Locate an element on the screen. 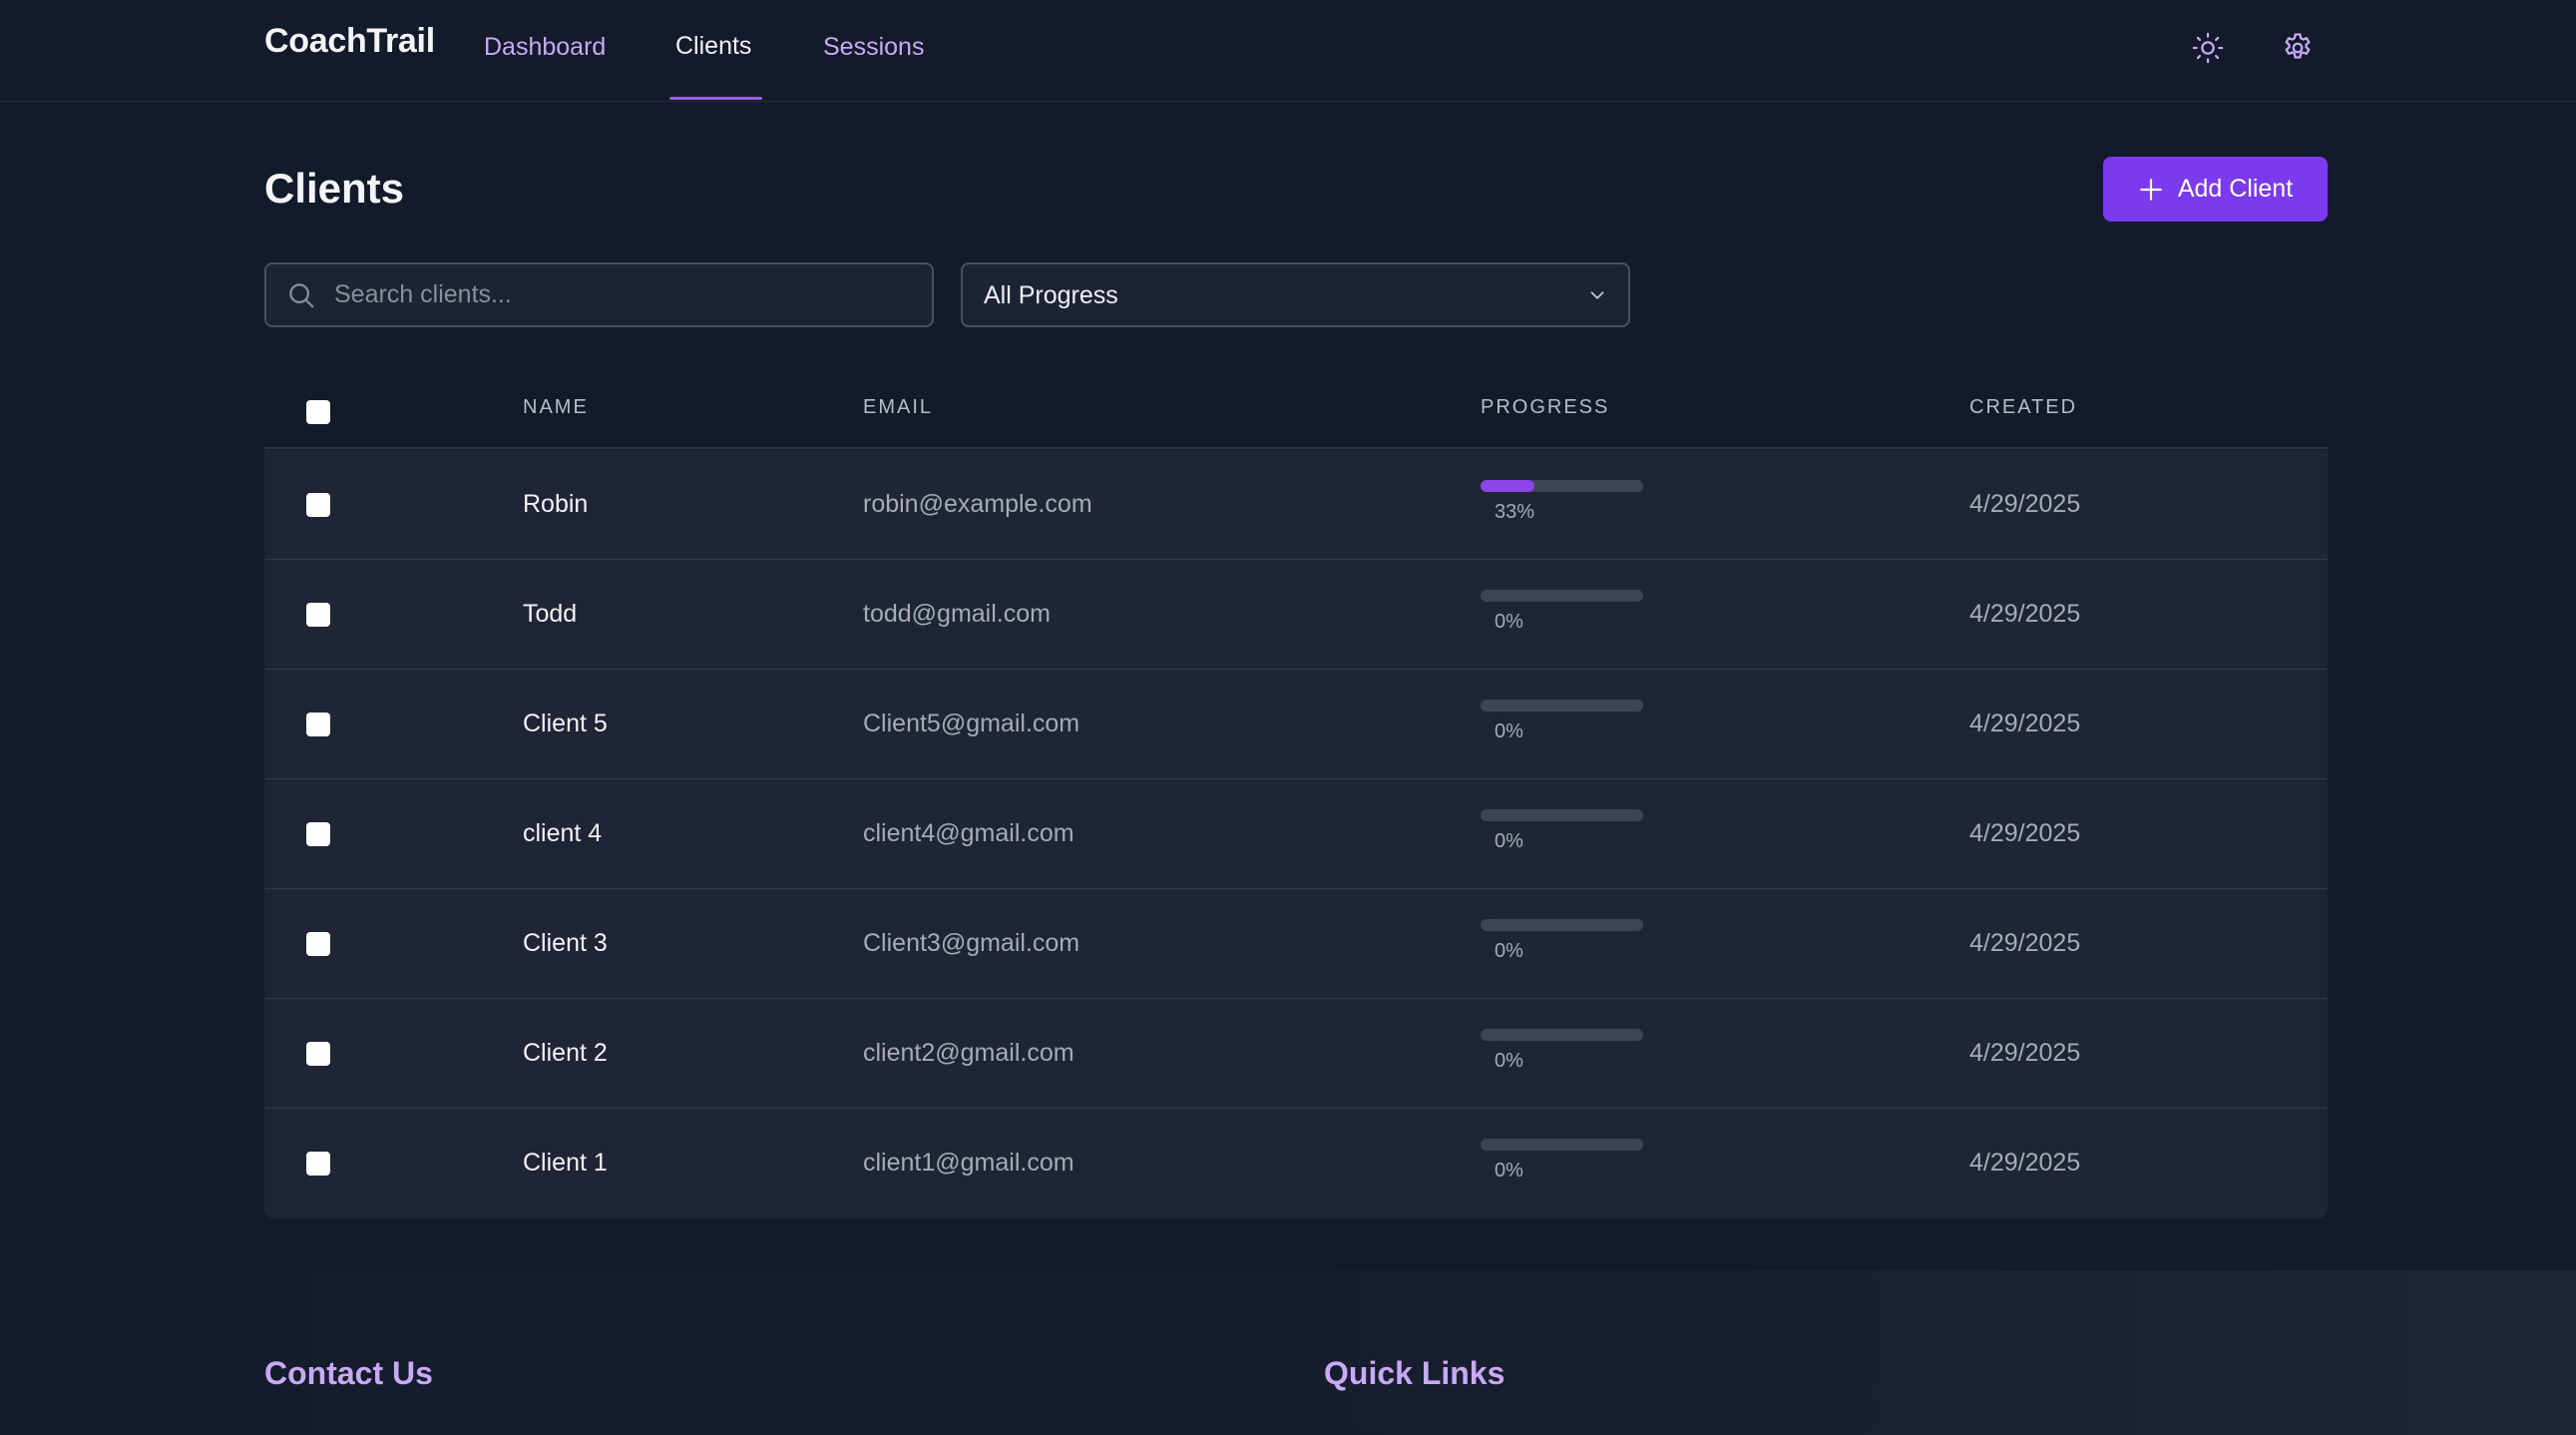 The width and height of the screenshot is (2576, 1435). table-row: Client 2 client2@gmail.com 4/29/2025 0% is located at coordinates (1296, 1054).